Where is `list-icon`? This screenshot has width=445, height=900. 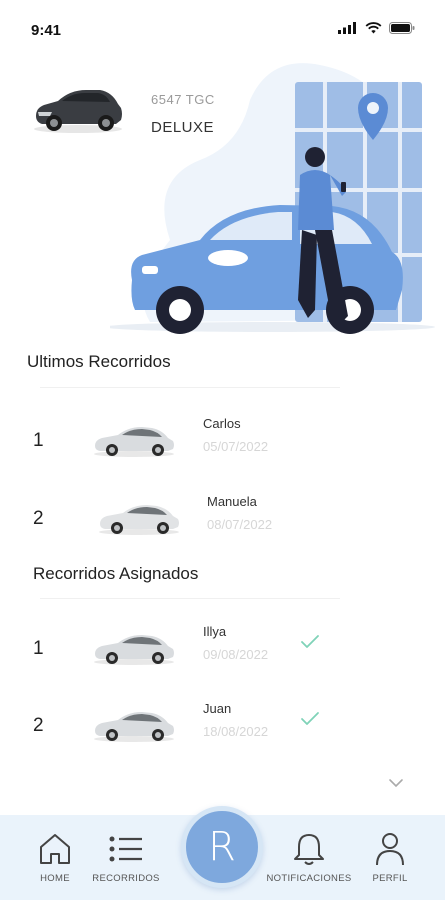 list-icon is located at coordinates (125, 849).